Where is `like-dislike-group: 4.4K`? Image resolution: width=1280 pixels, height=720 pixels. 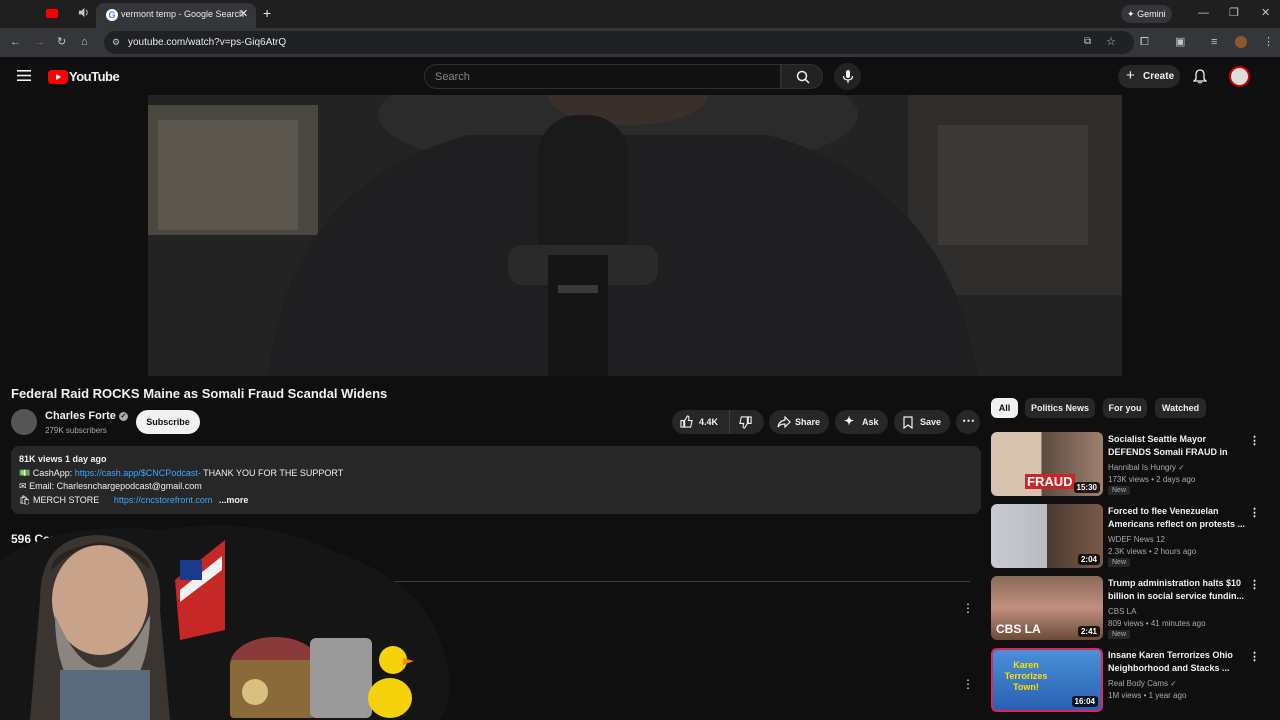
like-dislike-group: 4.4K is located at coordinates (718, 422).